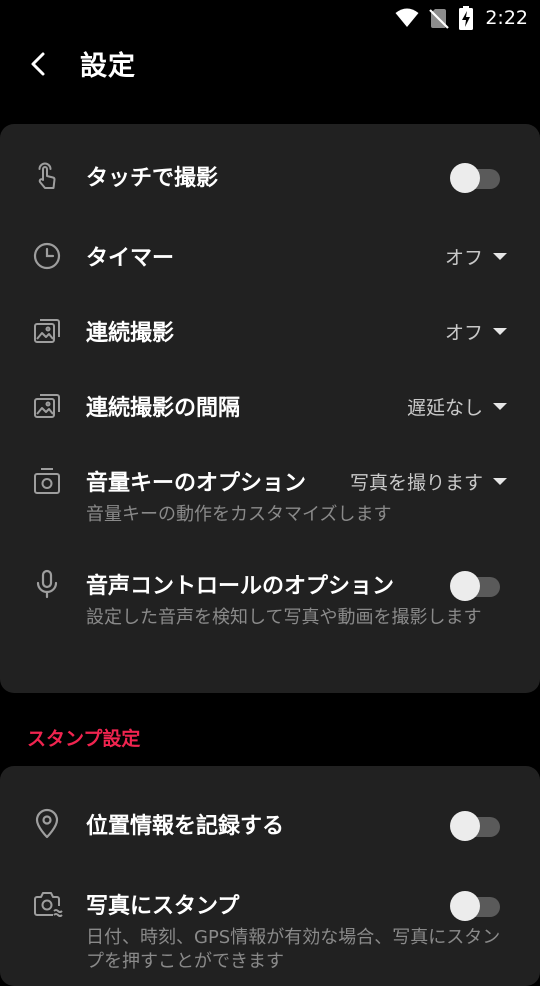  What do you see at coordinates (130, 258) in the screenshot?
I see `setting-label: タイマー` at bounding box center [130, 258].